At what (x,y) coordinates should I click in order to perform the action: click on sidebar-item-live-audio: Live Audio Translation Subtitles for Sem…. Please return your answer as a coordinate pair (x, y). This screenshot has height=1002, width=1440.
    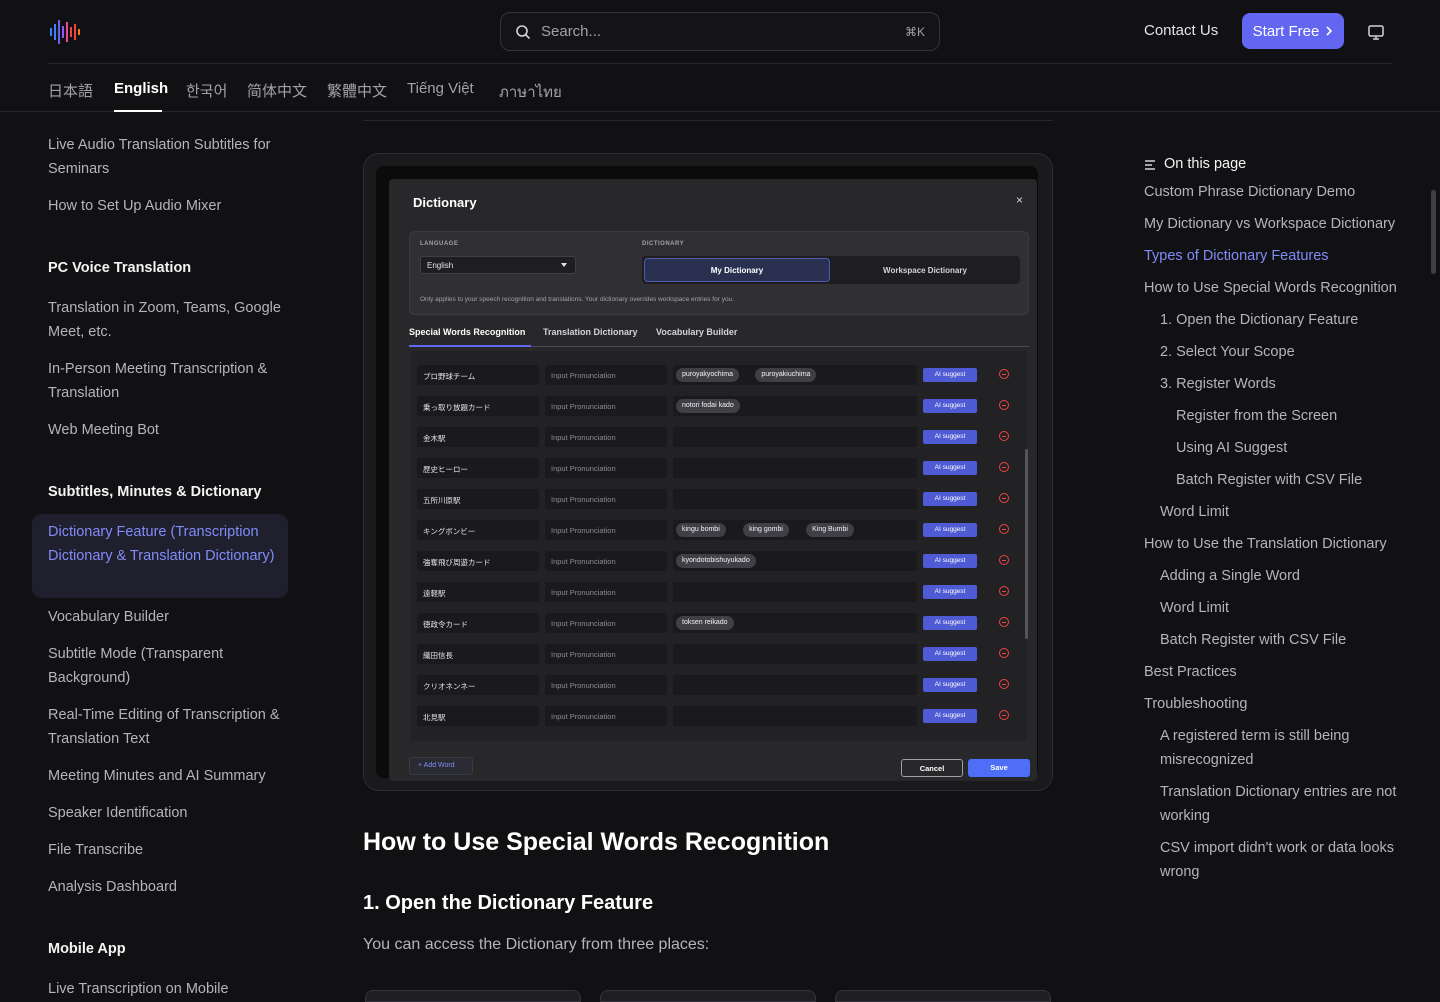
    Looking at the image, I should click on (168, 157).